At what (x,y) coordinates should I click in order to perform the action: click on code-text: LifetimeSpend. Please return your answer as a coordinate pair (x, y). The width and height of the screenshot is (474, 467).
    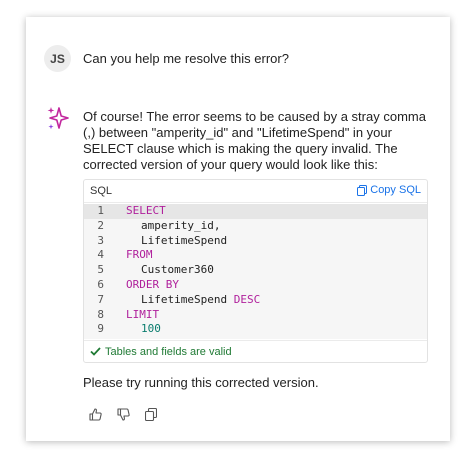
    Looking at the image, I should click on (184, 240).